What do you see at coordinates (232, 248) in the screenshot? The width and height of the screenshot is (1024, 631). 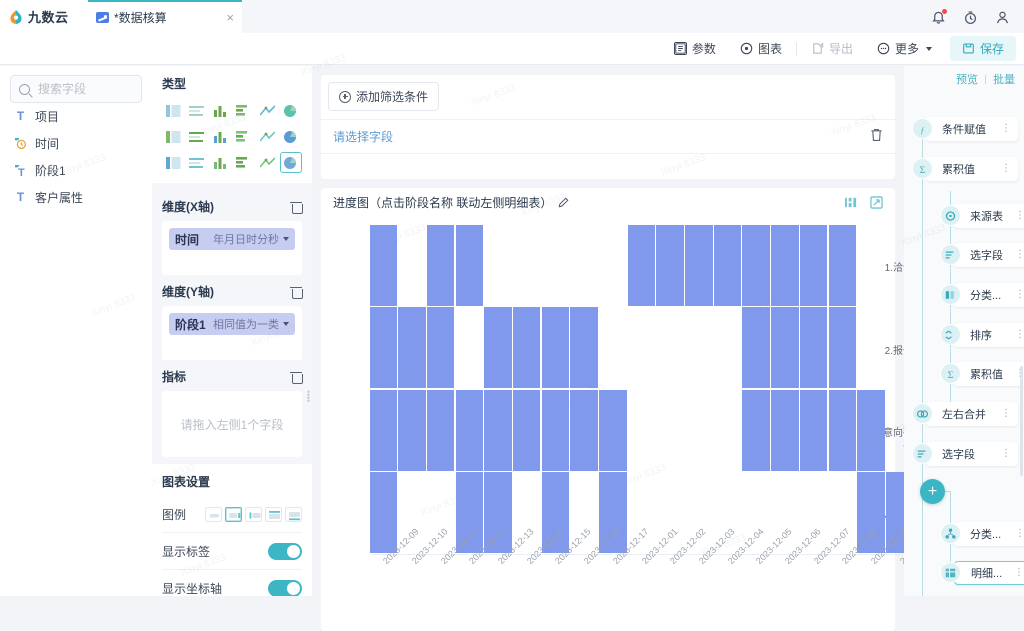 I see `x-axis-dropzone: 时间 年月日时分秒` at bounding box center [232, 248].